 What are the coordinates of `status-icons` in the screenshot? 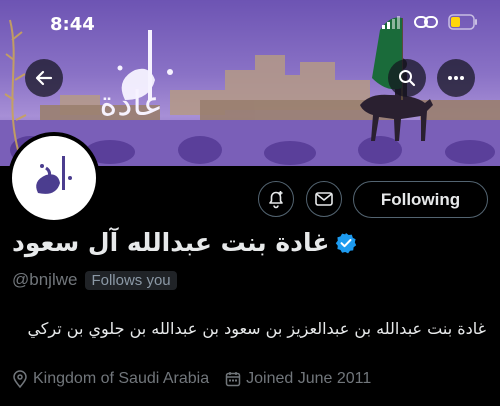 It's located at (430, 22).